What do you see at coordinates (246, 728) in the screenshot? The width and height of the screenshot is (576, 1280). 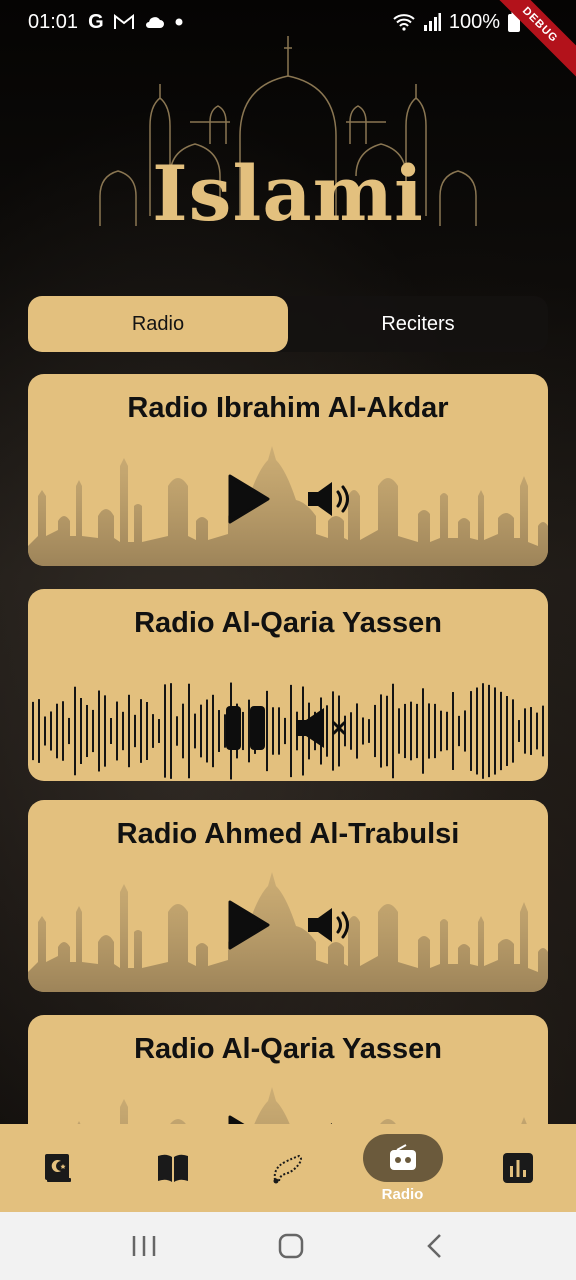 I see `pause-icon` at bounding box center [246, 728].